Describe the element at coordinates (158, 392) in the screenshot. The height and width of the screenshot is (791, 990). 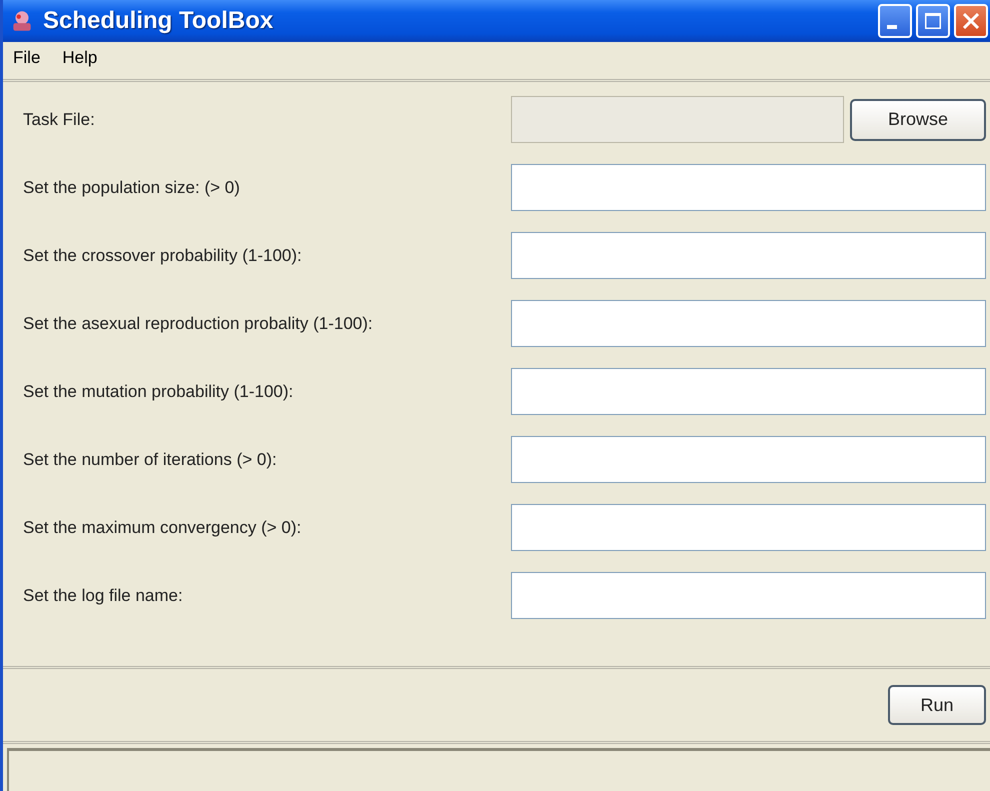
I see `field-label: Set the mutation probability (1-100):` at that location.